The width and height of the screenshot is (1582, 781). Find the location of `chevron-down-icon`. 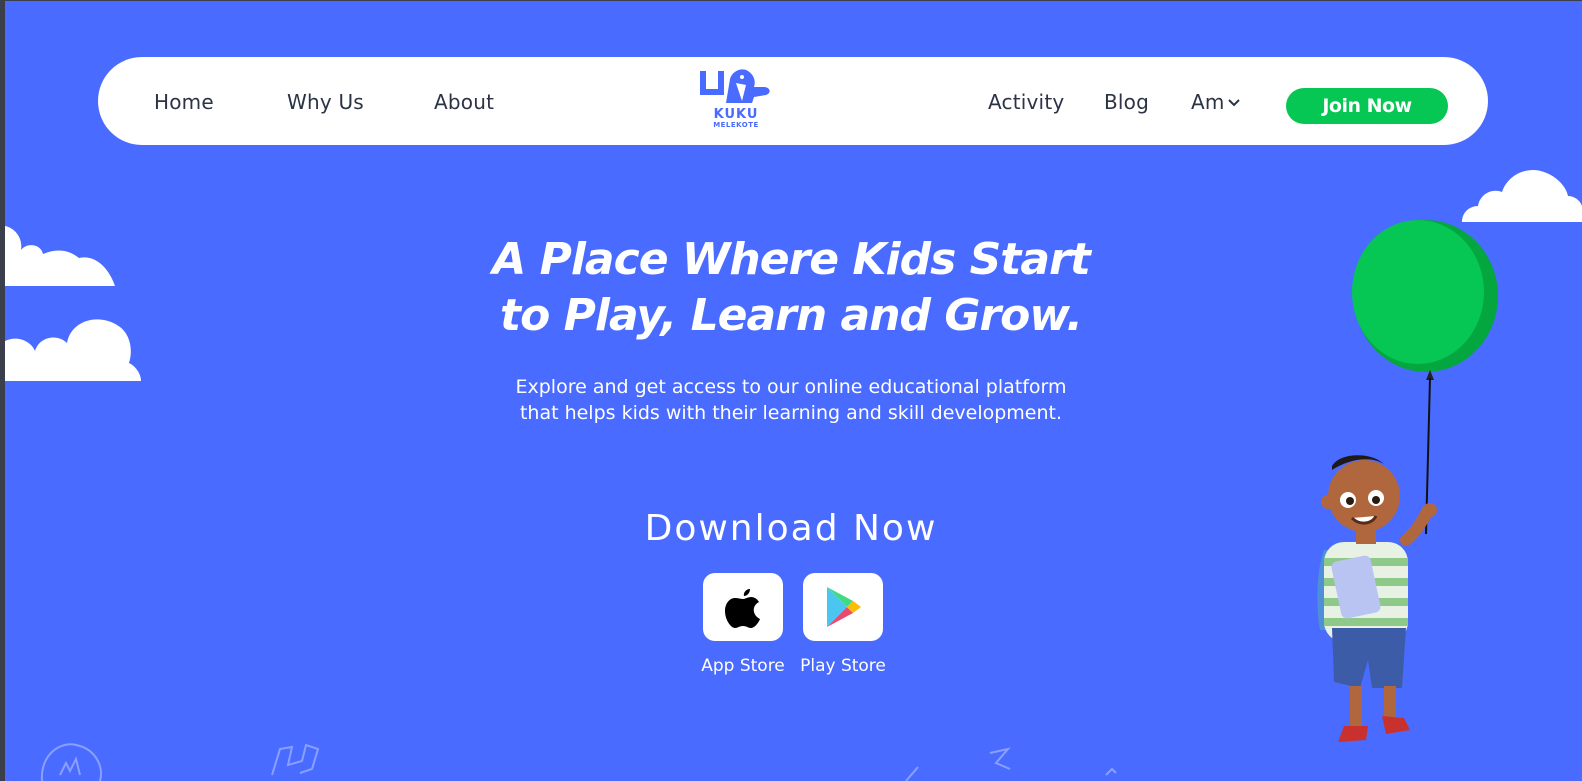

chevron-down-icon is located at coordinates (1233, 103).